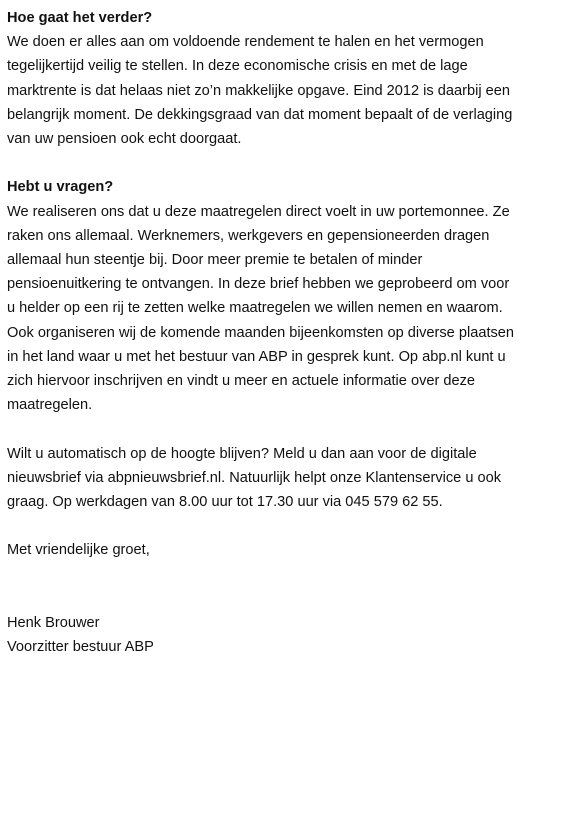 The height and width of the screenshot is (822, 575). What do you see at coordinates (124, 139) in the screenshot?
I see `paragraph-line: van uw pensioen ook echt doorgaat.` at bounding box center [124, 139].